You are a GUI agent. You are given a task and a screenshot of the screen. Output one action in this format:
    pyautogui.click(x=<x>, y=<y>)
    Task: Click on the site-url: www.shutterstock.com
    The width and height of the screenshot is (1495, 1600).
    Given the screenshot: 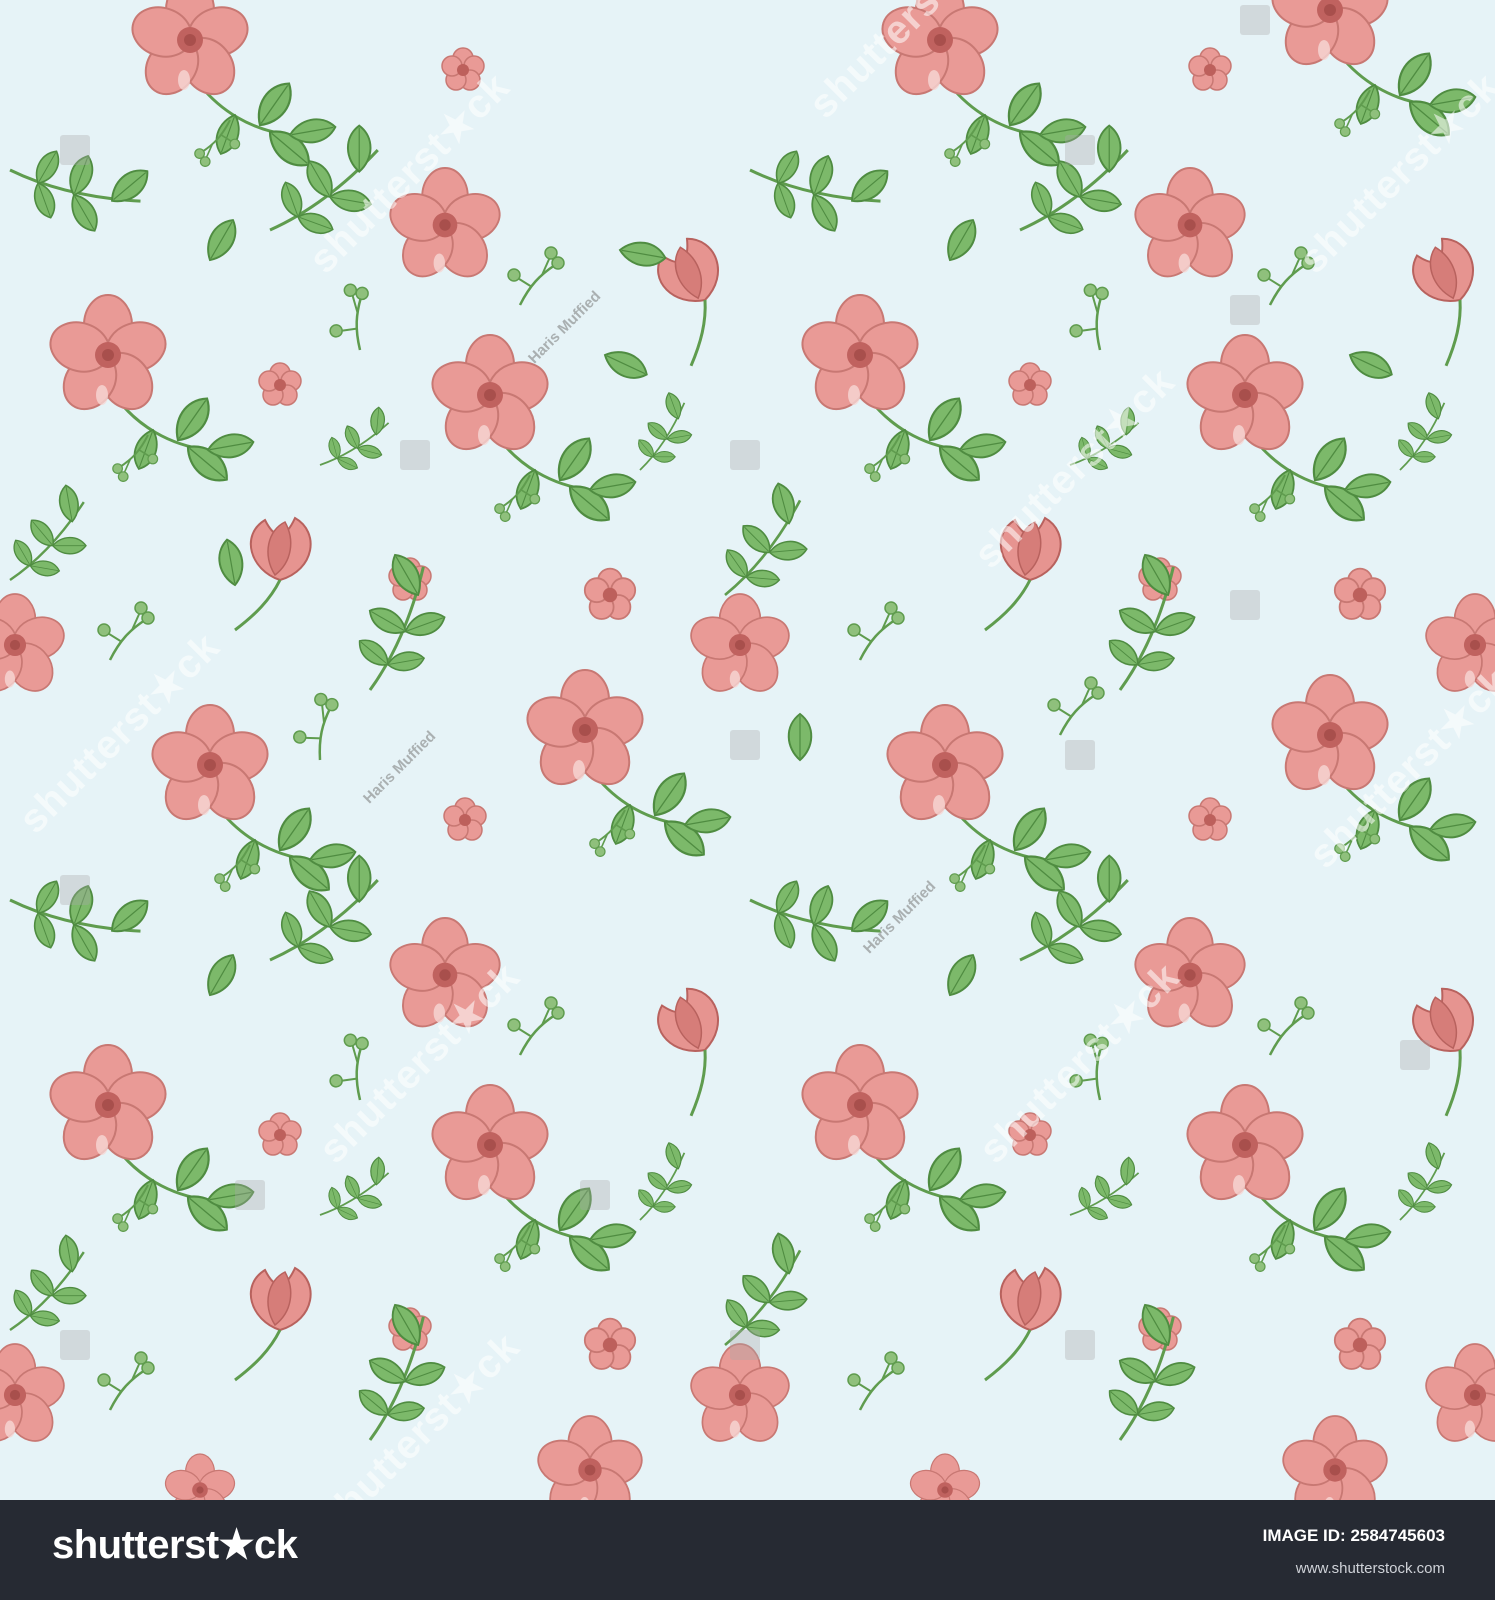 What is the action you would take?
    pyautogui.click(x=1370, y=1568)
    